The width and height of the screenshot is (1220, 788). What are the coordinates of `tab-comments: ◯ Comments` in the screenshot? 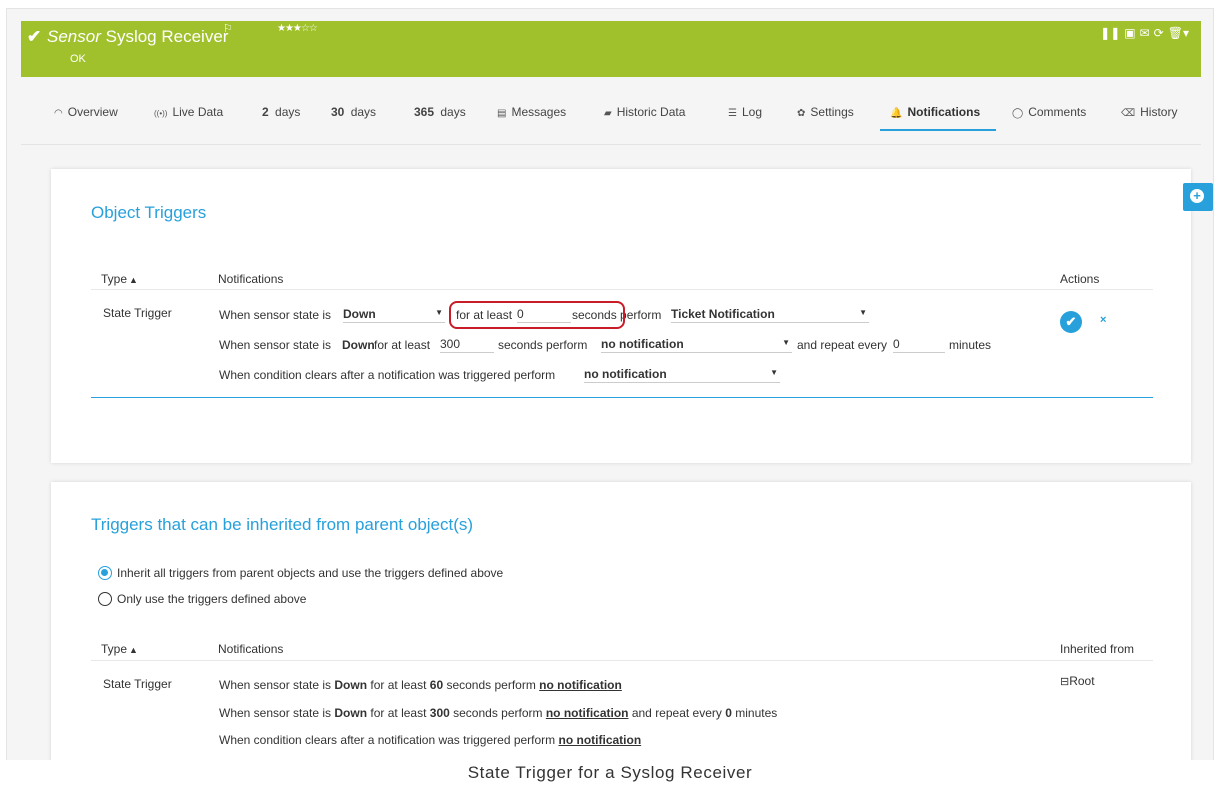 It's located at (1049, 112).